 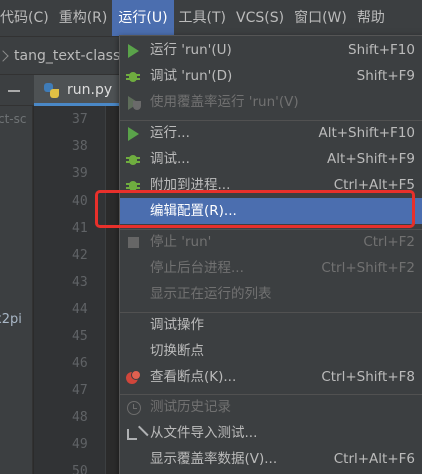 What do you see at coordinates (381, 50) in the screenshot?
I see `menu-item-shortcut: Shift+F10` at bounding box center [381, 50].